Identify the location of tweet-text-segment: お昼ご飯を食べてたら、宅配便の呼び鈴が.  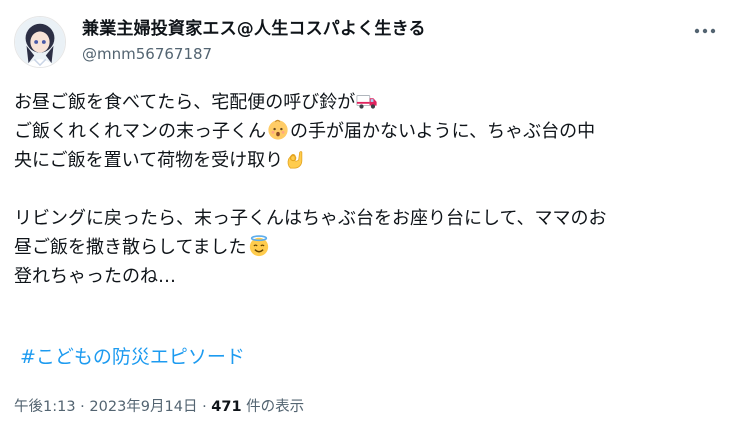
(185, 102).